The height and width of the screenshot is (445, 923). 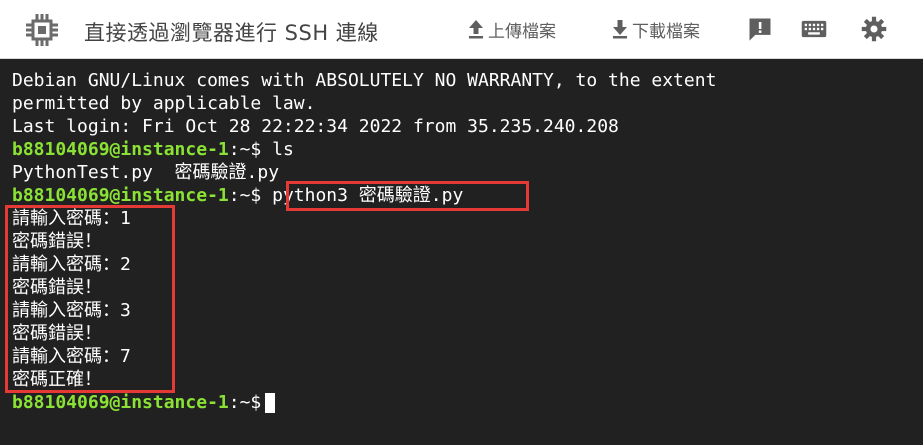 I want to click on terminal-prompt-line: b88104069@instance-1:~$, so click(x=144, y=402).